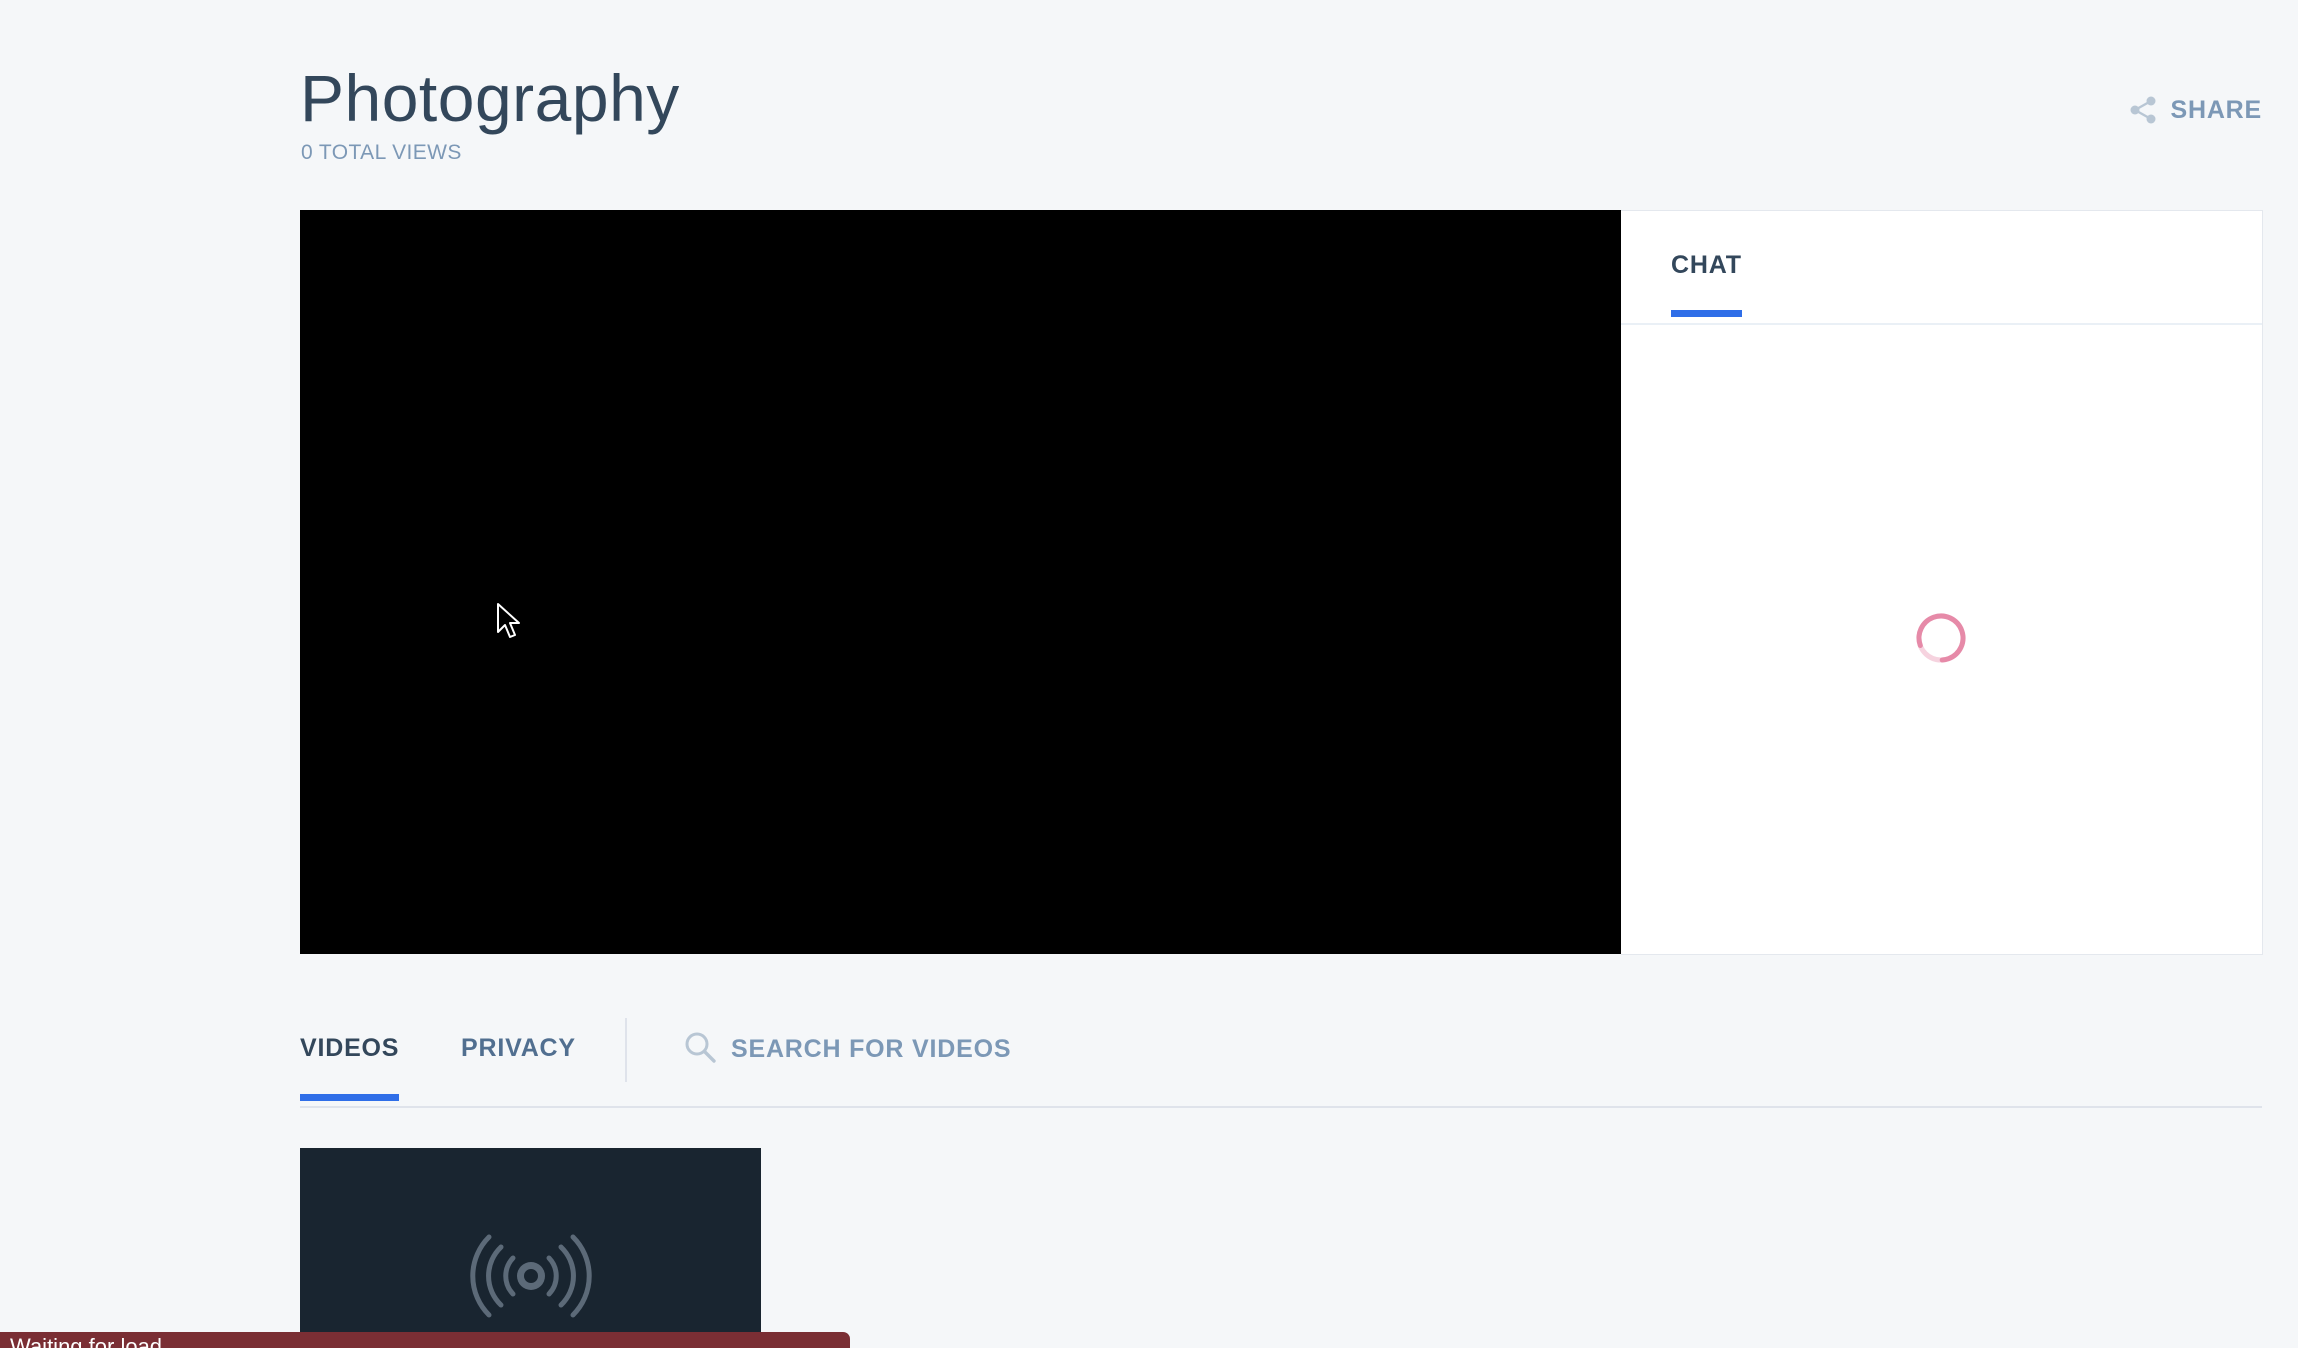 Image resolution: width=2298 pixels, height=1348 pixels. Describe the element at coordinates (350, 1067) in the screenshot. I see `tab-videos: VIDEOS` at that location.